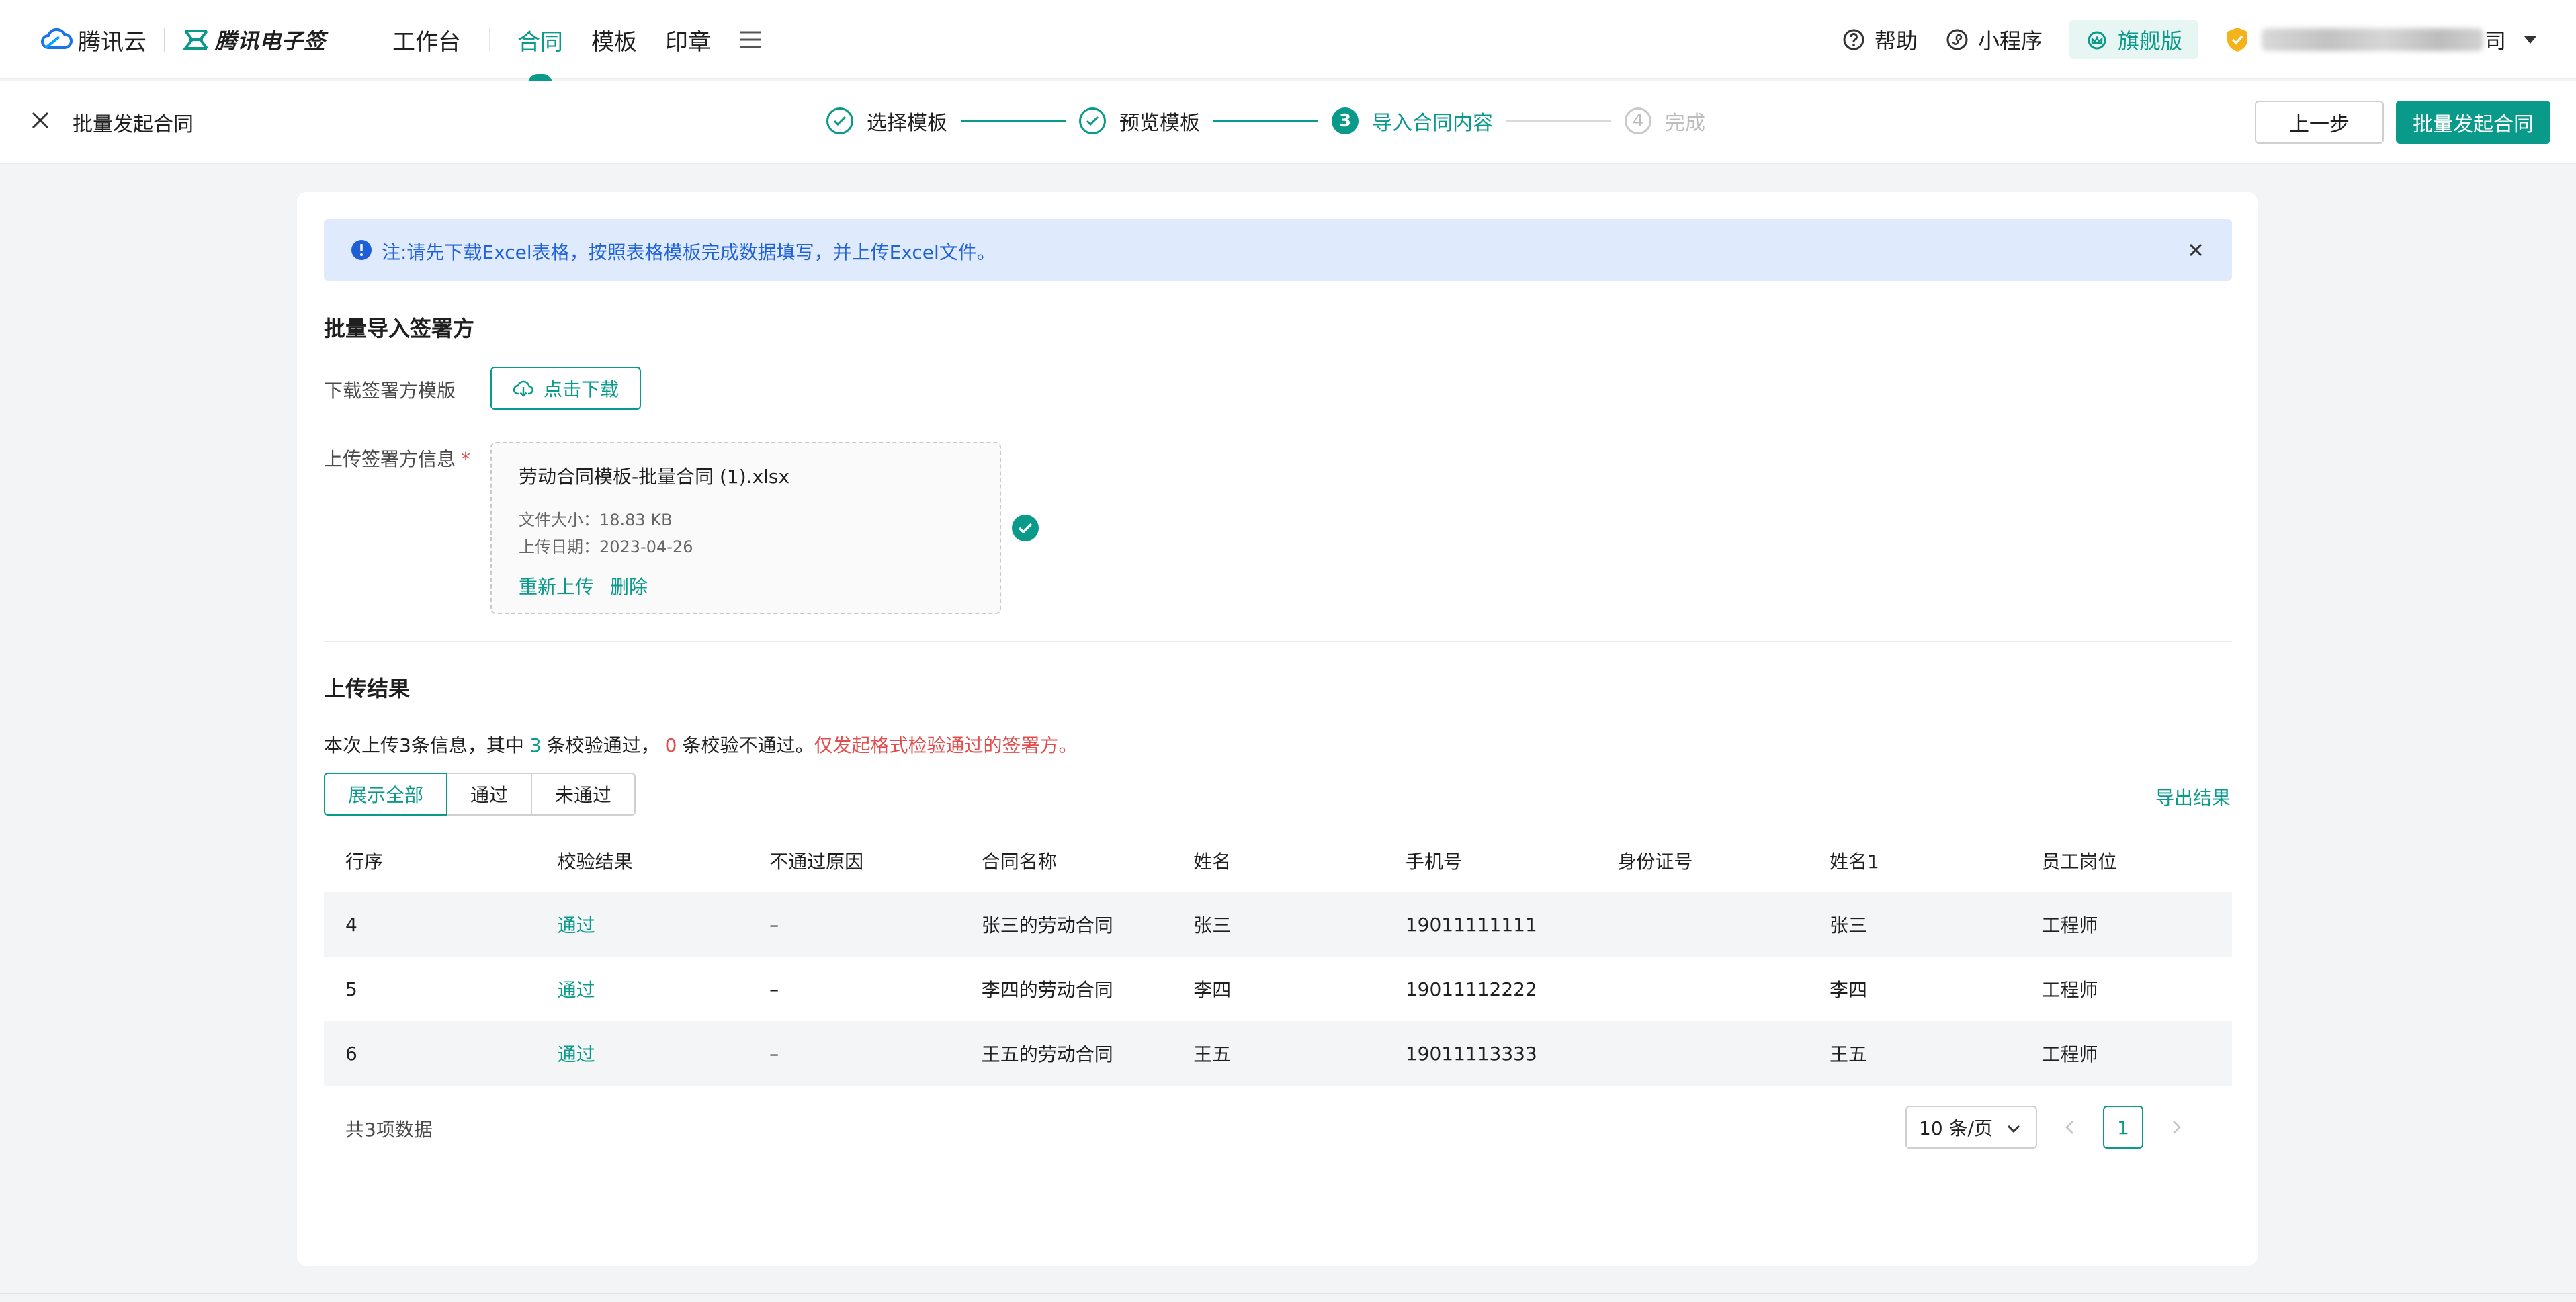 The height and width of the screenshot is (1302, 2576). I want to click on file-upload-date: 上传日期：2023-04-26, so click(606, 546).